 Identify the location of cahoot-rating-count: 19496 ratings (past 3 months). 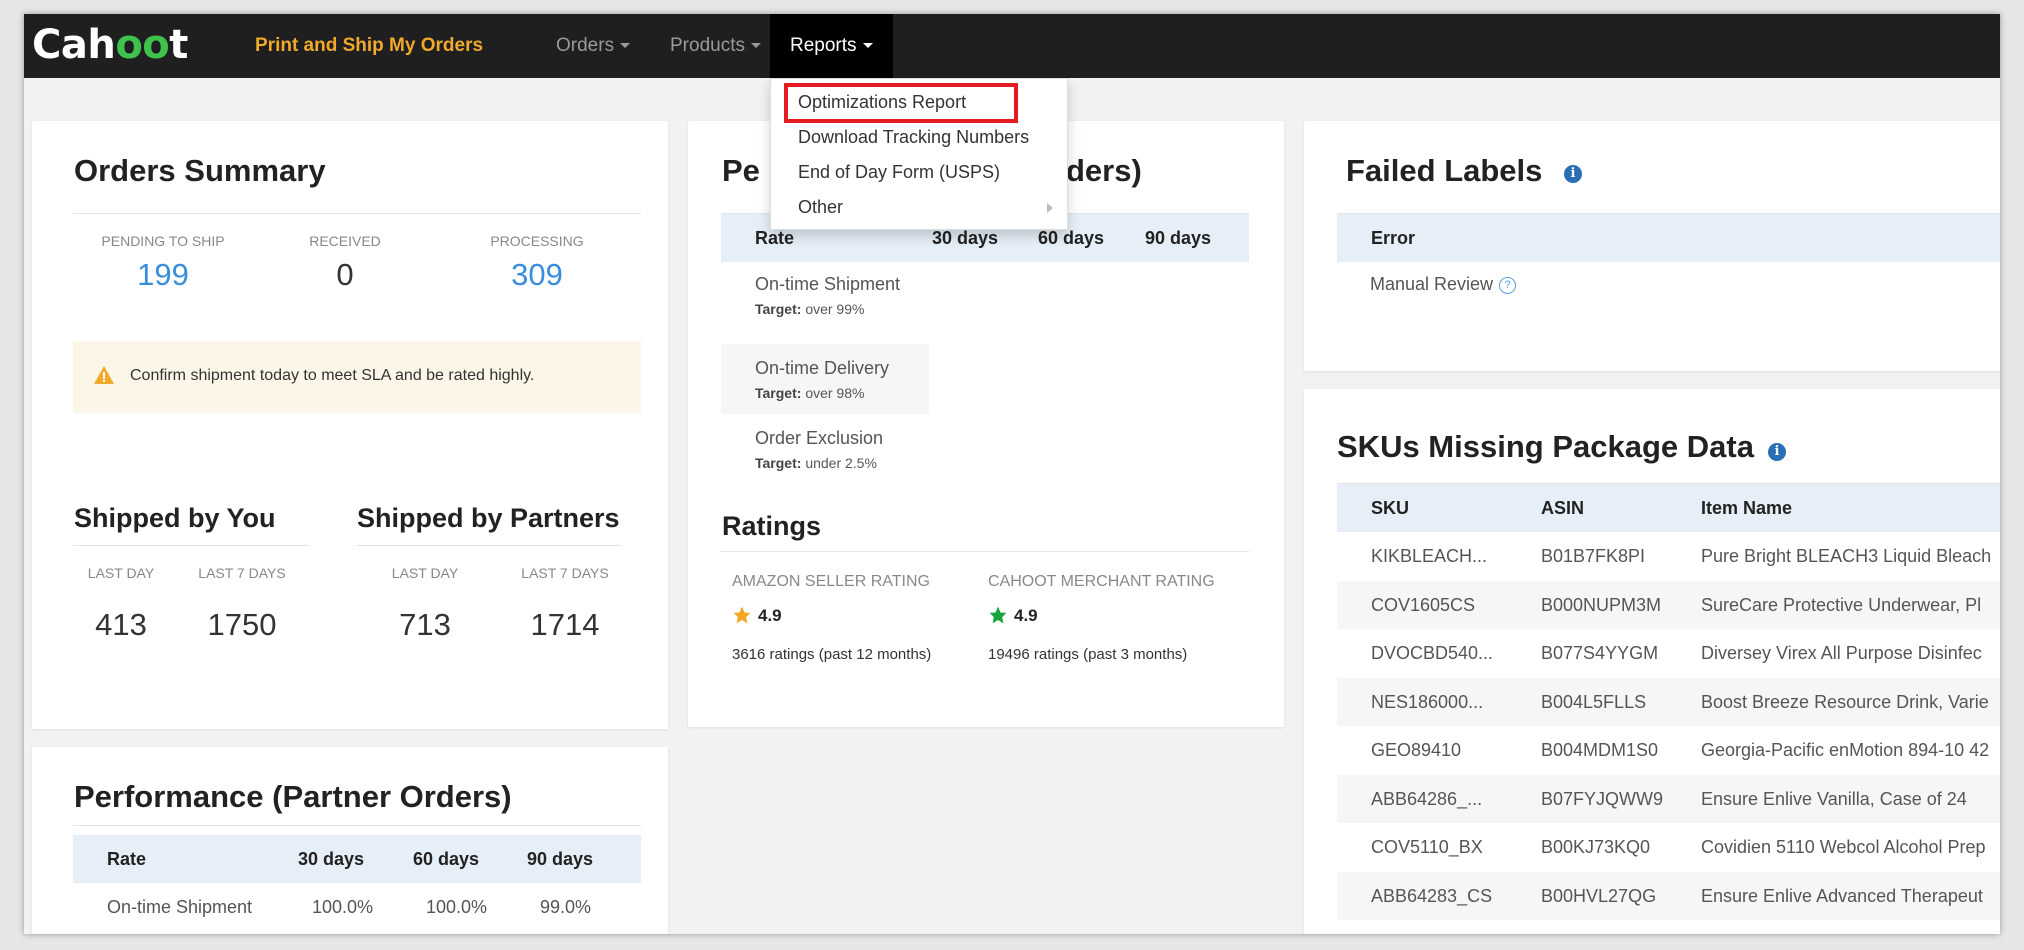
(1088, 654).